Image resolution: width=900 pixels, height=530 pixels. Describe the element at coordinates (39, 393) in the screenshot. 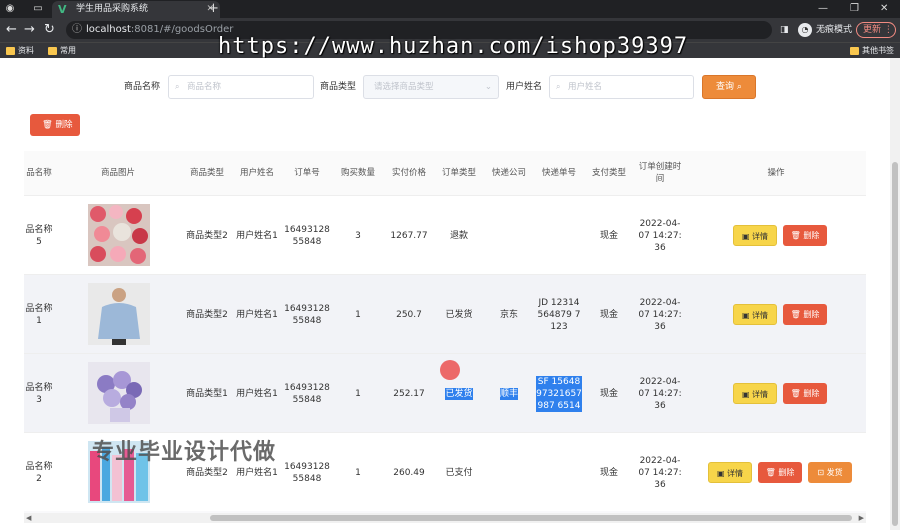

I see `cell-name: 品名称3` at that location.